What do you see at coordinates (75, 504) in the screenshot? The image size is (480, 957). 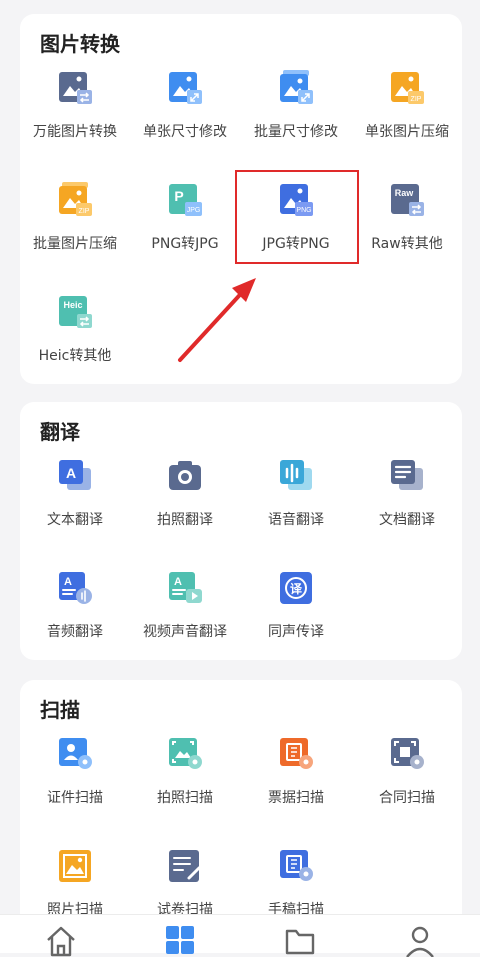 I see `tool-text-translate: A 文本翻译` at bounding box center [75, 504].